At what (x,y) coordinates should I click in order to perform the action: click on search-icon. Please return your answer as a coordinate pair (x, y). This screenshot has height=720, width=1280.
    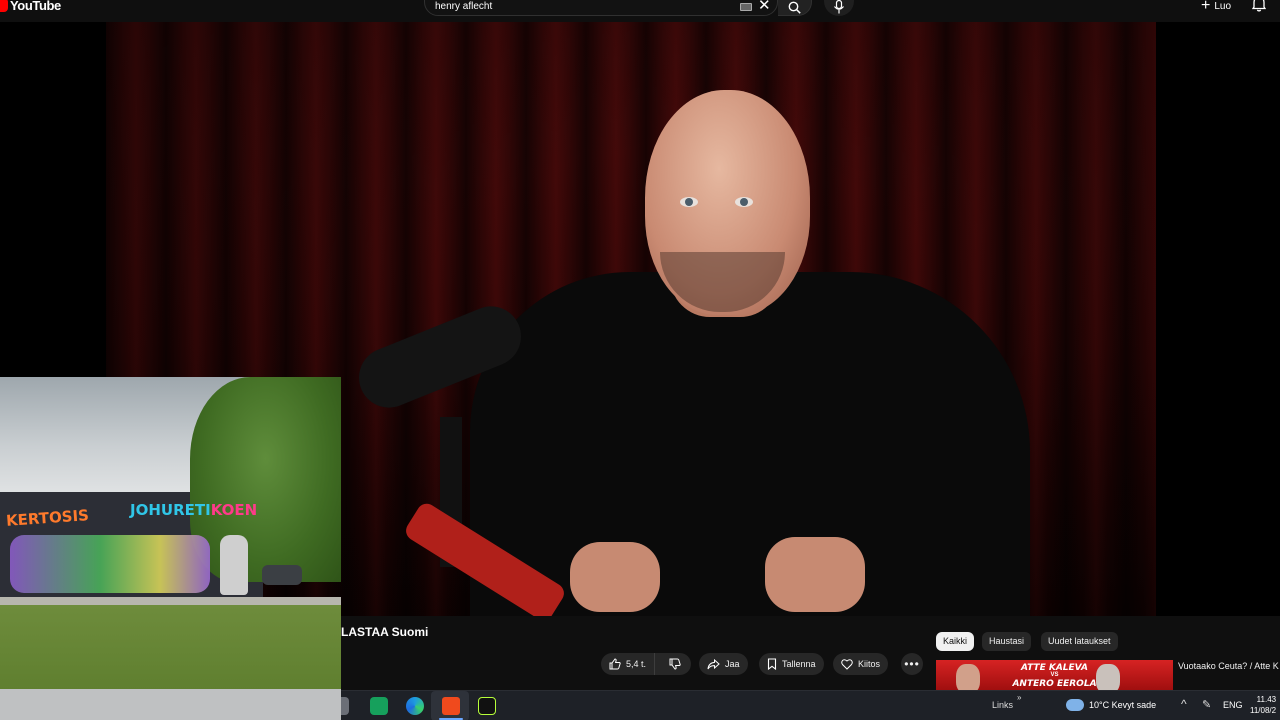
    Looking at the image, I should click on (794, 7).